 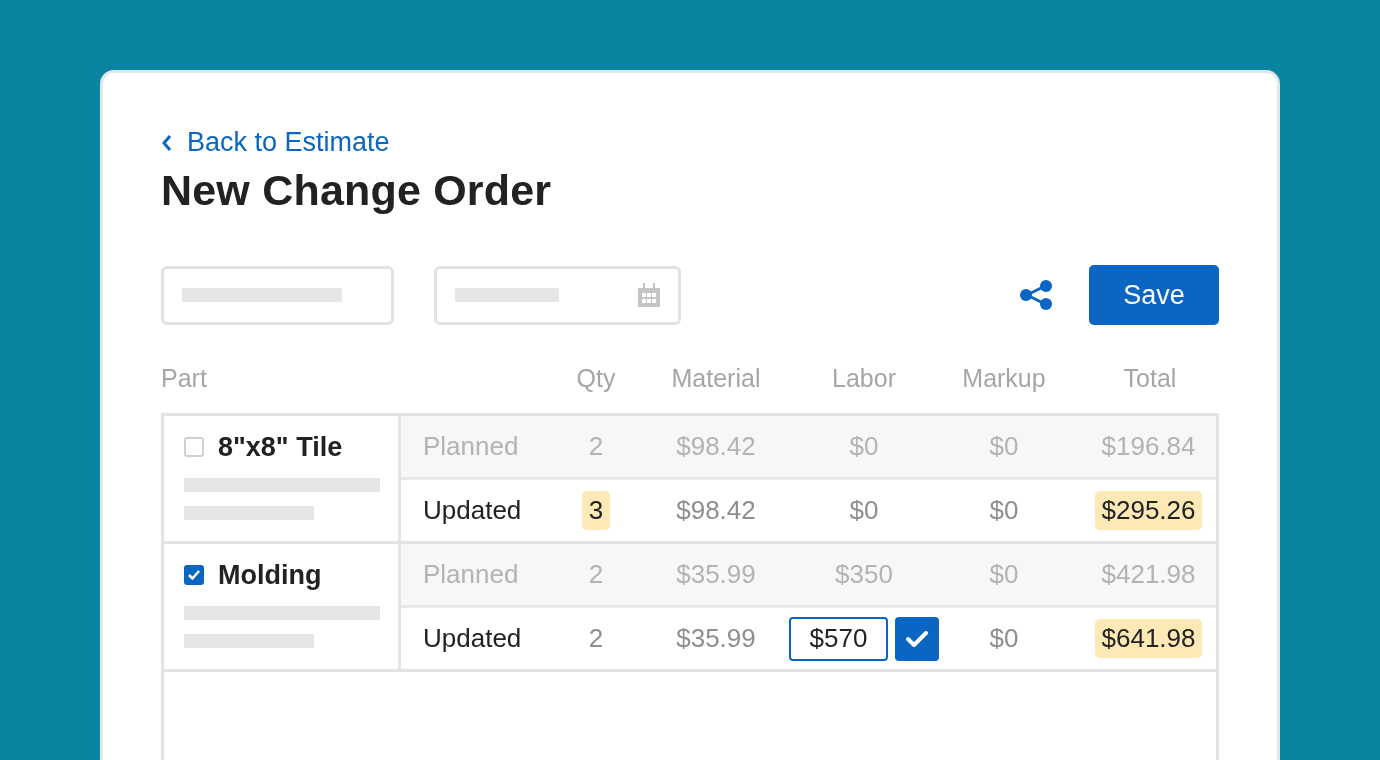 I want to click on table-cell: 3, so click(x=596, y=510).